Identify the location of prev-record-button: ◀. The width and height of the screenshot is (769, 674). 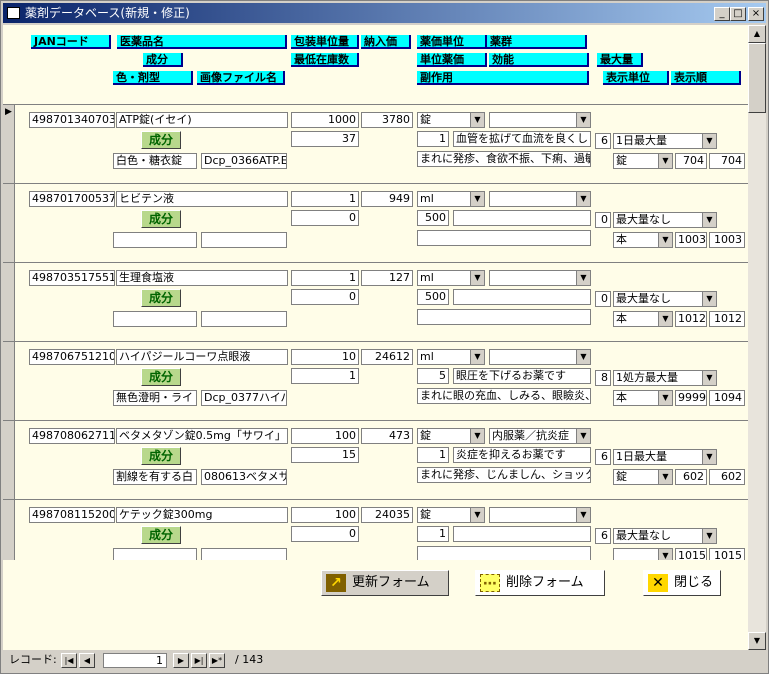
(87, 660).